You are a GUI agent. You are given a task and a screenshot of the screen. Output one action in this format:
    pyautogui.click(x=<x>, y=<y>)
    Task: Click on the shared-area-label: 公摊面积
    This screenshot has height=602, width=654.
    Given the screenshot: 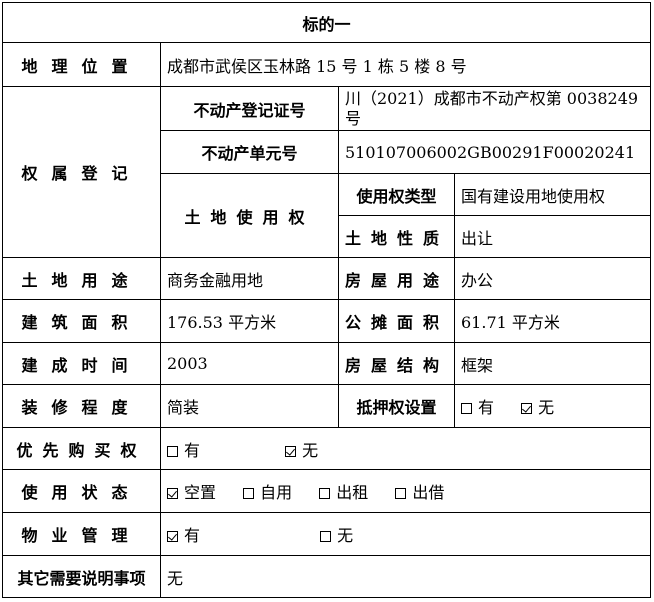 What is the action you would take?
    pyautogui.click(x=396, y=321)
    